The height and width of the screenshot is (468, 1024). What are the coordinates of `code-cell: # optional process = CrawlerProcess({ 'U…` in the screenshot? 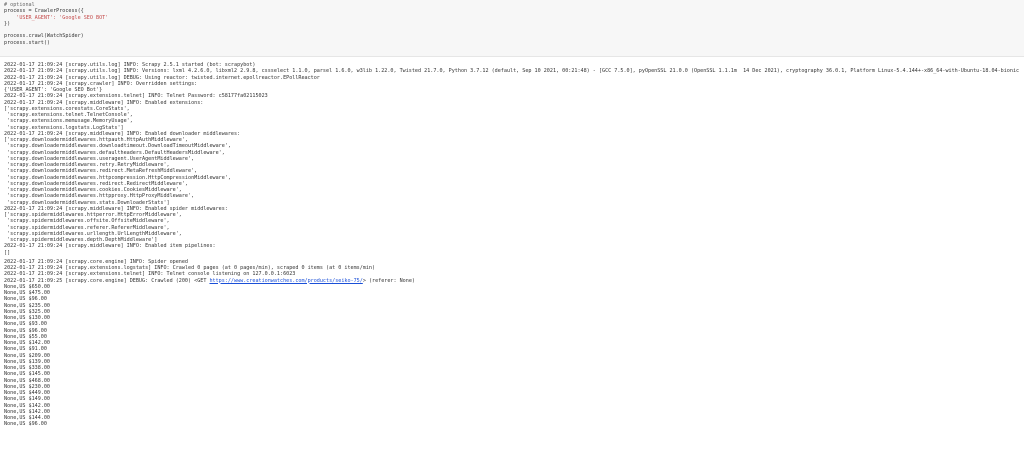 It's located at (512, 28).